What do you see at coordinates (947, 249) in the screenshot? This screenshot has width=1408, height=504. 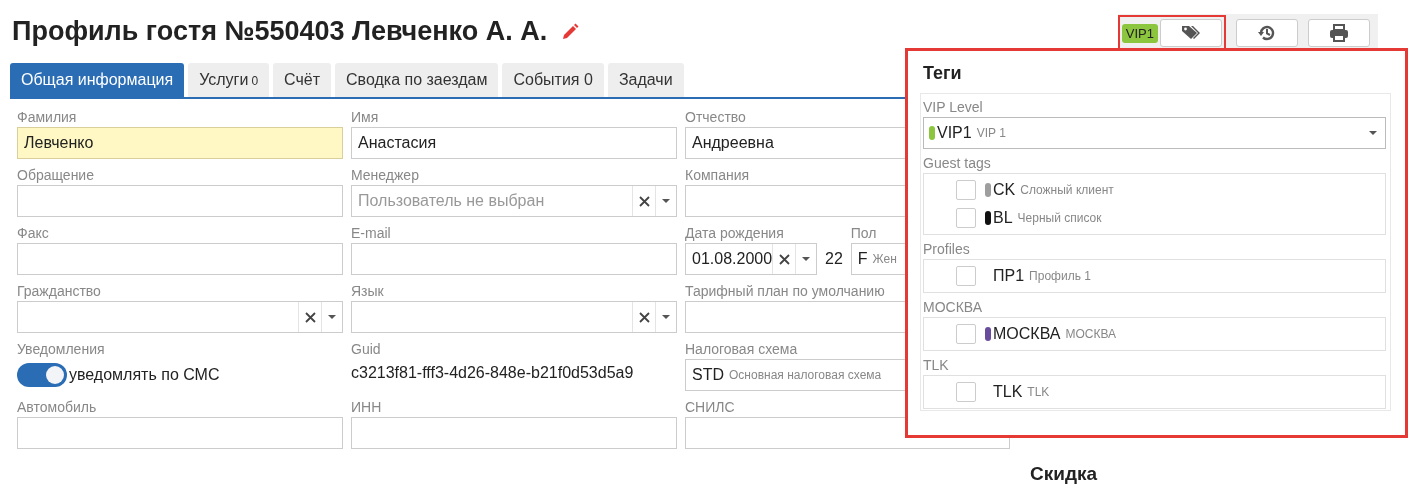 I see `group-label: Profiles` at bounding box center [947, 249].